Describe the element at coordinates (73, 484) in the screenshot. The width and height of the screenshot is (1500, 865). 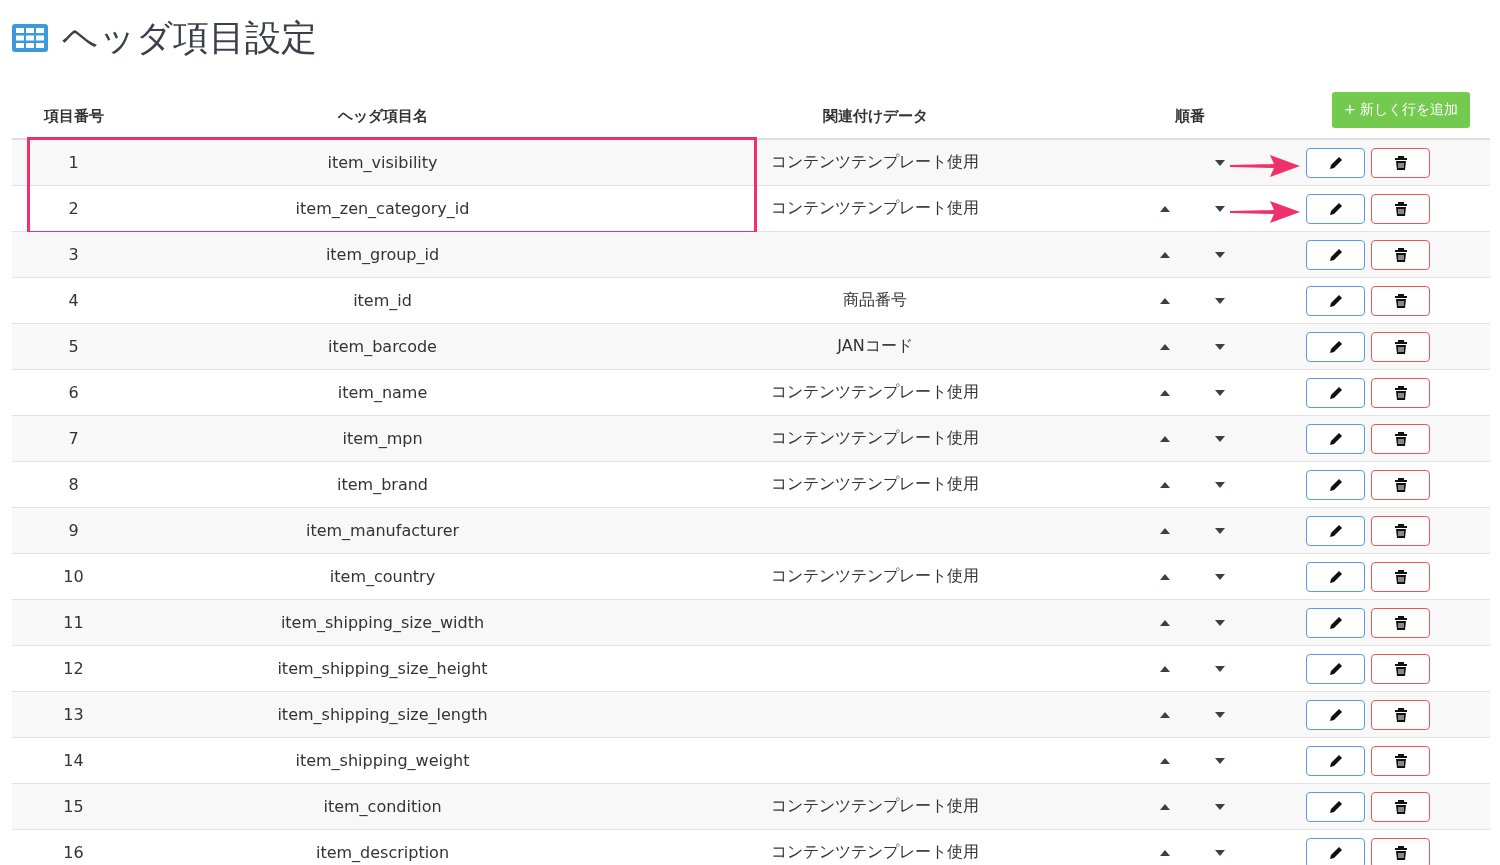
I see `table-cell-text: 8` at that location.